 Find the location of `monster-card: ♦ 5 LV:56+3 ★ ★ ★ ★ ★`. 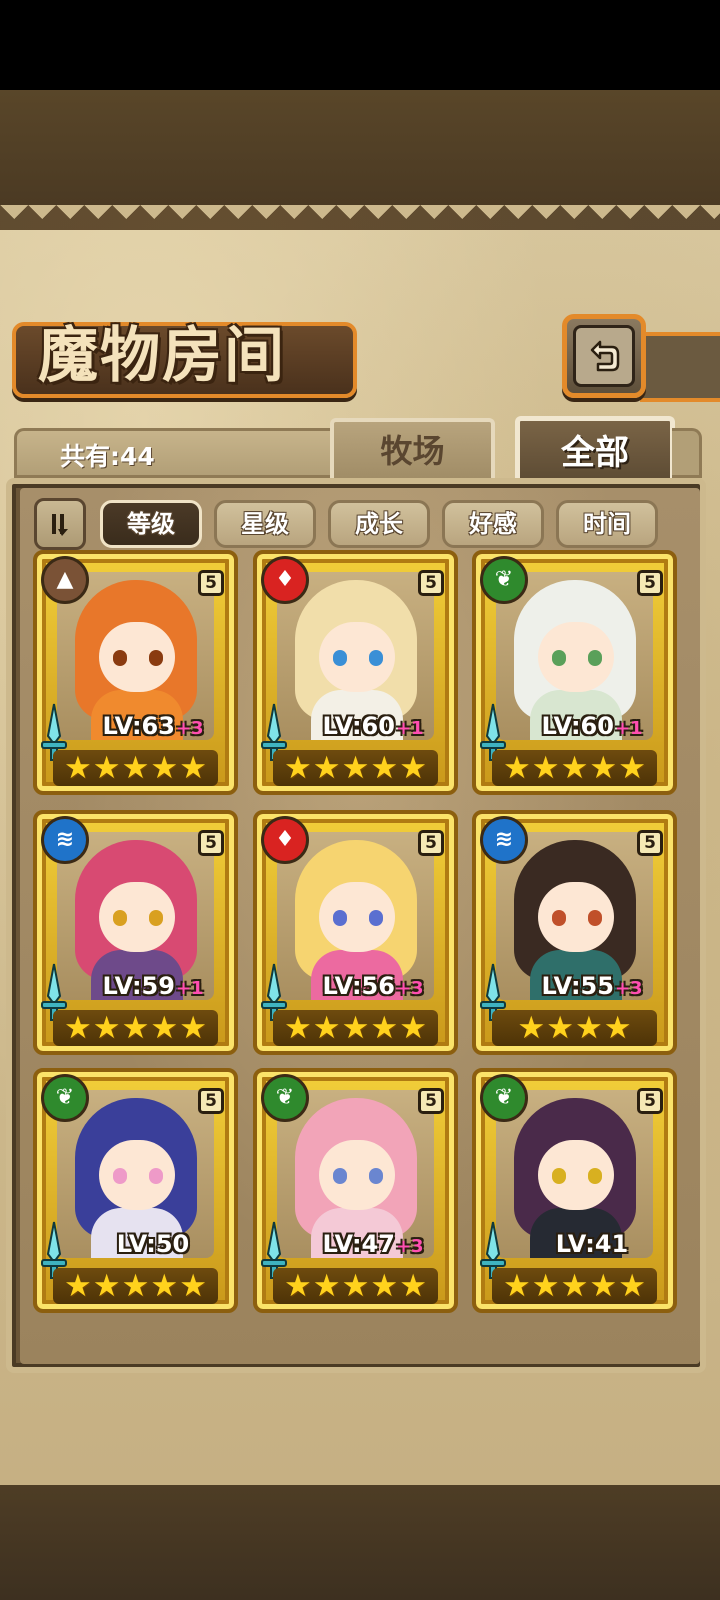

monster-card: ♦ 5 LV:56+3 ★ ★ ★ ★ ★ is located at coordinates (355, 932).